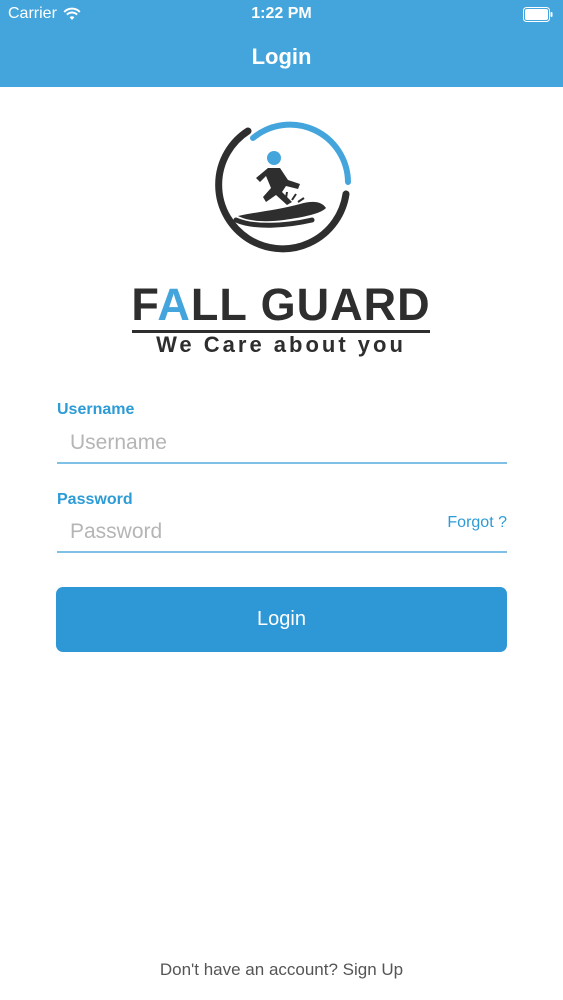  Describe the element at coordinates (96, 409) in the screenshot. I see `username-label: Username` at that location.